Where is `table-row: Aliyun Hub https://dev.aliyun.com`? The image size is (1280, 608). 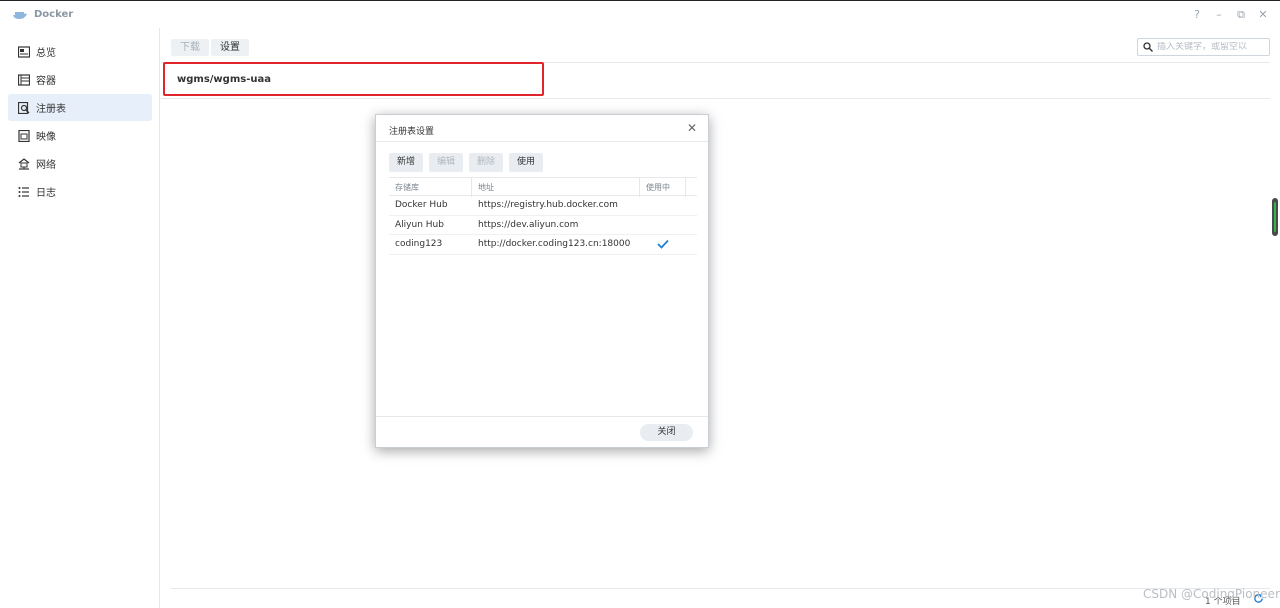 table-row: Aliyun Hub https://dev.aliyun.com is located at coordinates (543, 225).